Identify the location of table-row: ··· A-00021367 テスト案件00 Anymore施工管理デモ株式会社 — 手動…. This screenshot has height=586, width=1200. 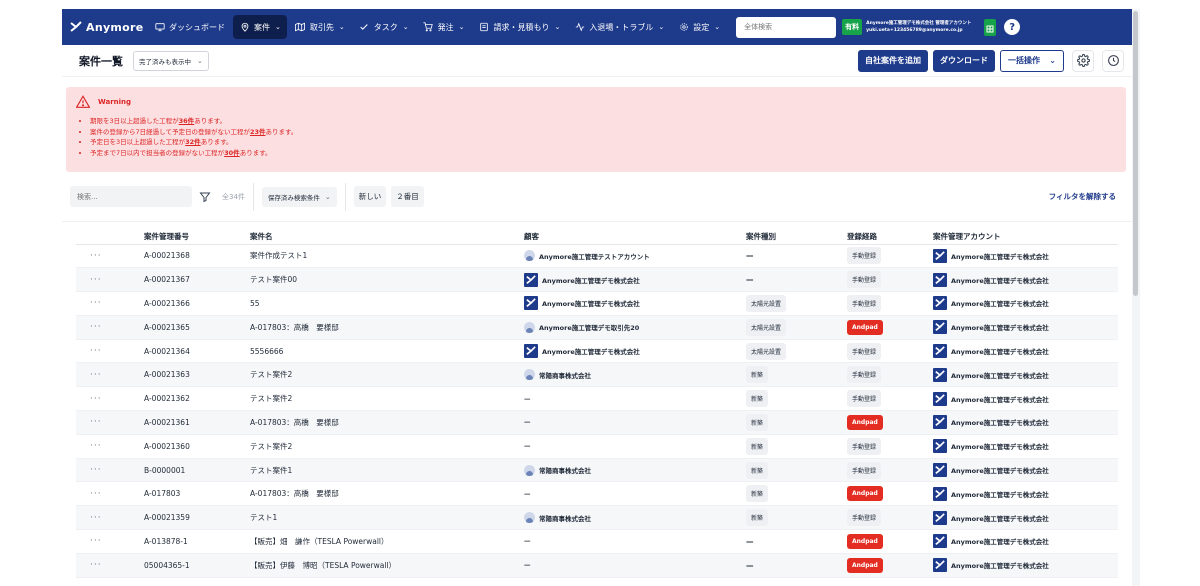
(597, 280).